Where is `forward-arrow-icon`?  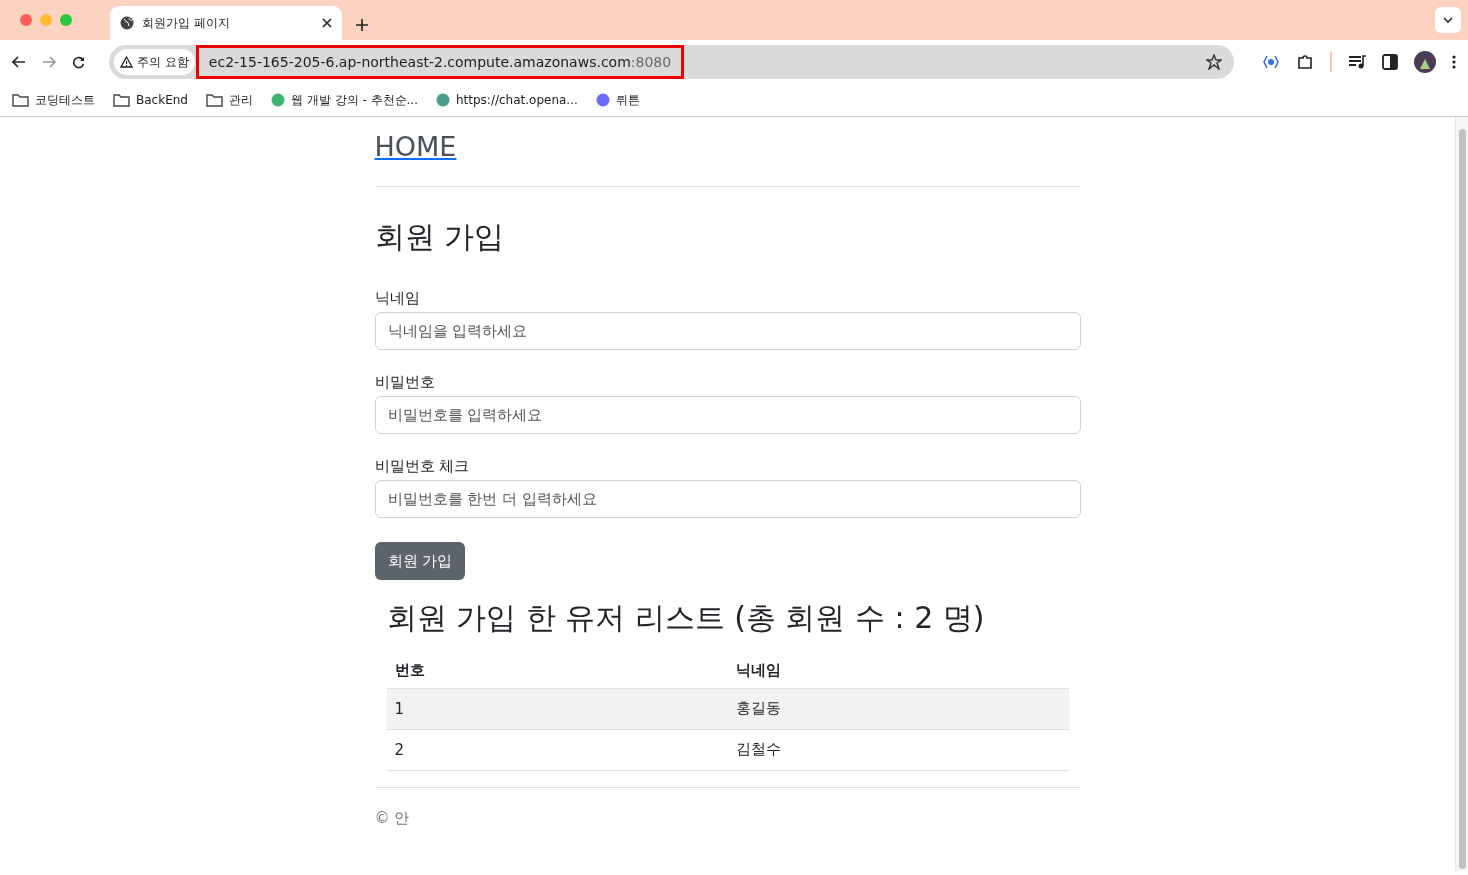 forward-arrow-icon is located at coordinates (49, 62).